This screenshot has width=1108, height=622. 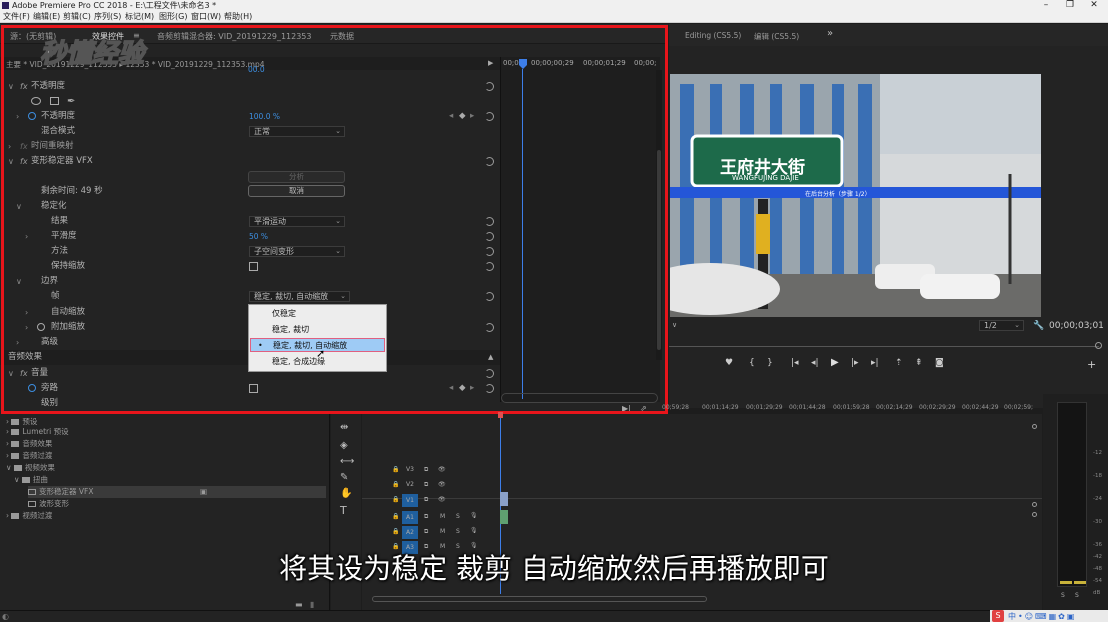 I want to click on mark-out-icon: }, so click(x=770, y=363).